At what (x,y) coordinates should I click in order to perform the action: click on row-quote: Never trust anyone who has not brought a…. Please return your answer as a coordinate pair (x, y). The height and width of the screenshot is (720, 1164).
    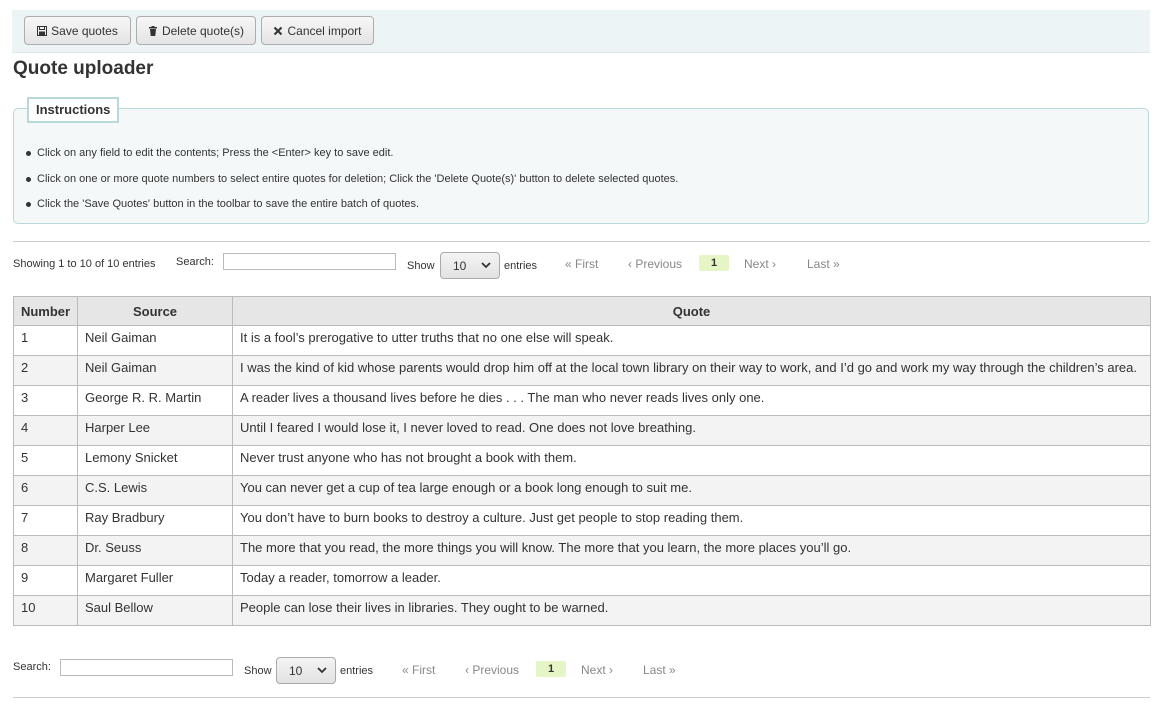
    Looking at the image, I should click on (691, 460).